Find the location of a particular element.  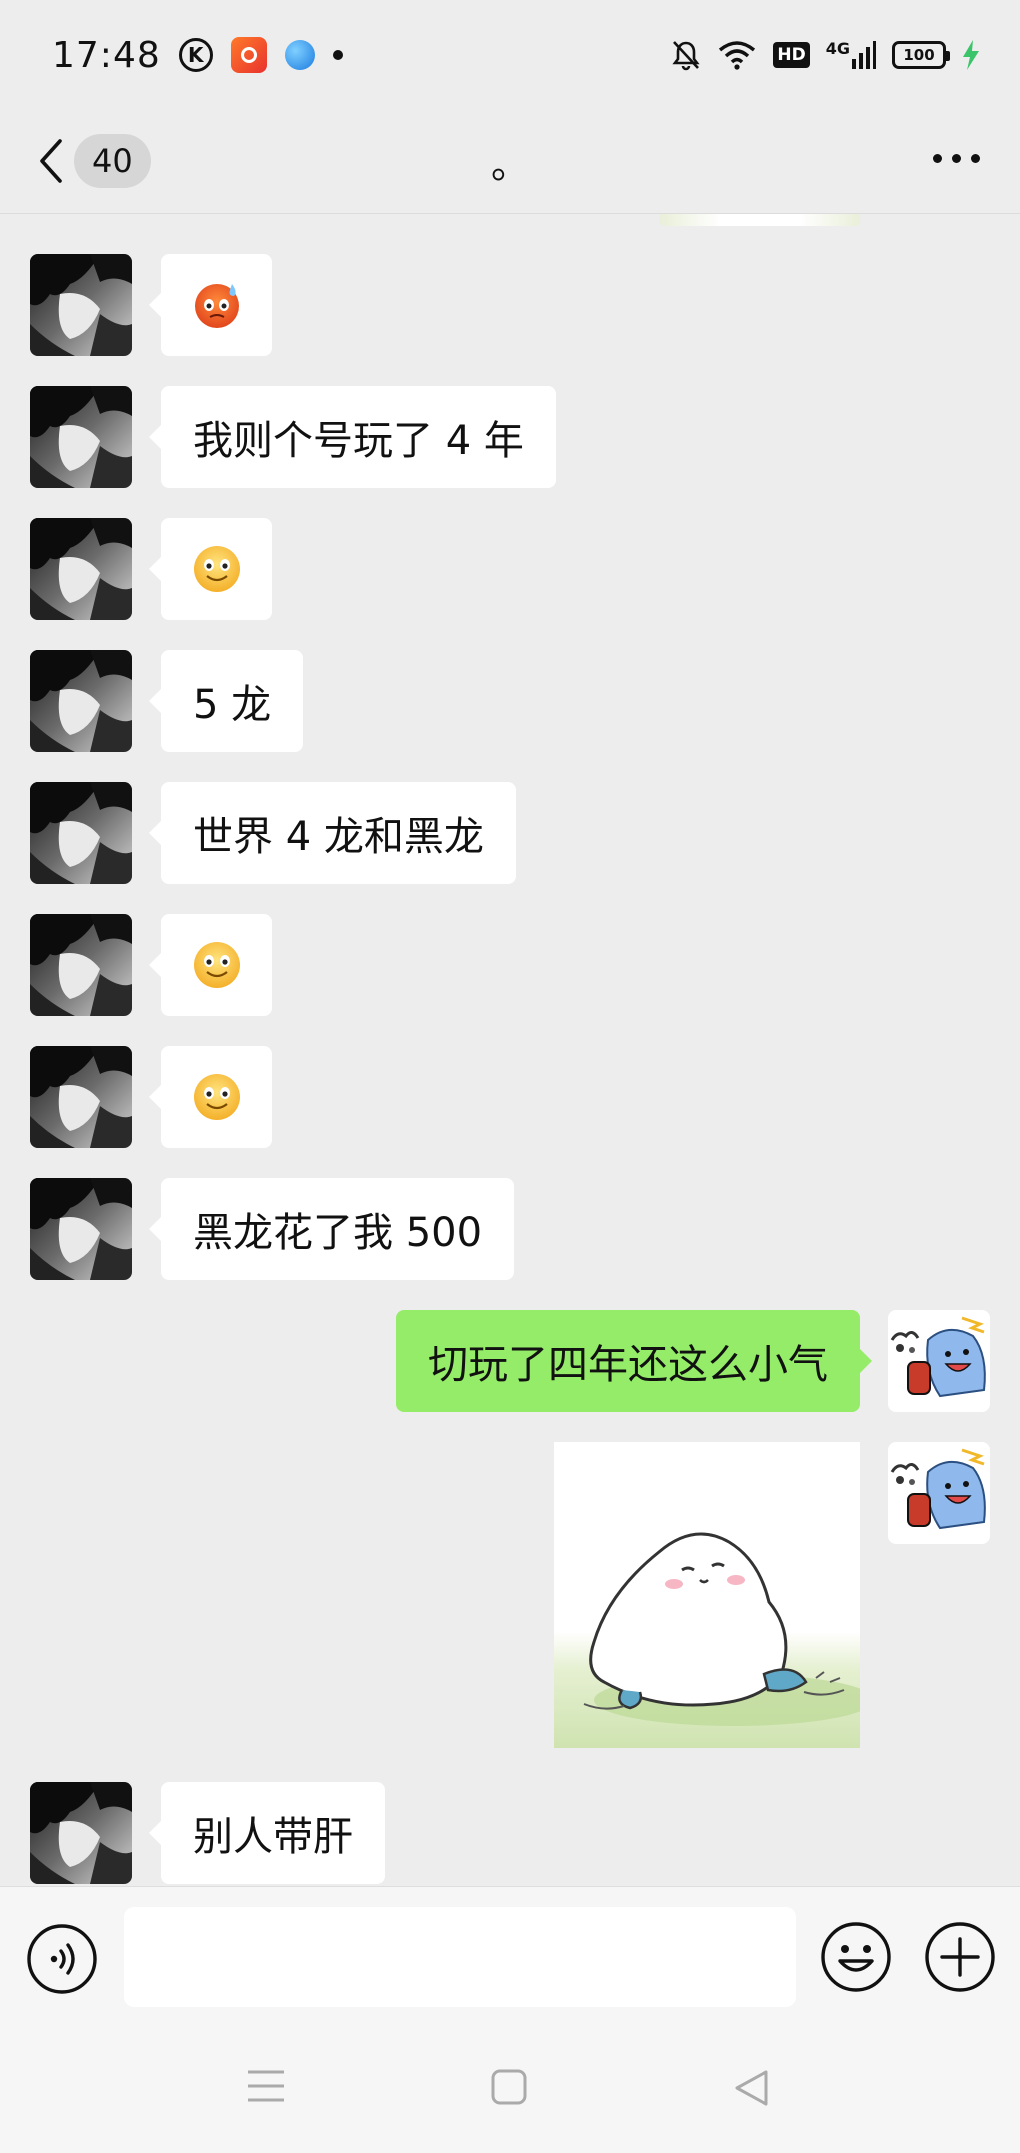

input-bar is located at coordinates (510, 1957).